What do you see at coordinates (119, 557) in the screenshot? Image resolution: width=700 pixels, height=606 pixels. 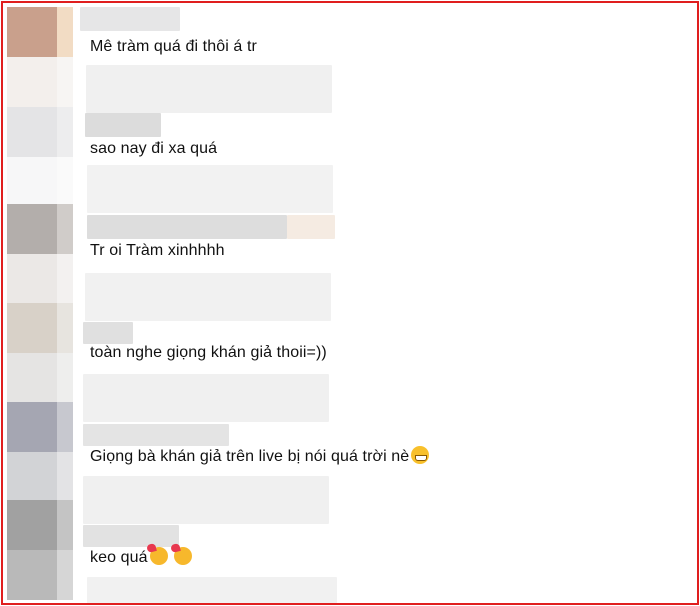 I see `comment-text-body: keo quá` at bounding box center [119, 557].